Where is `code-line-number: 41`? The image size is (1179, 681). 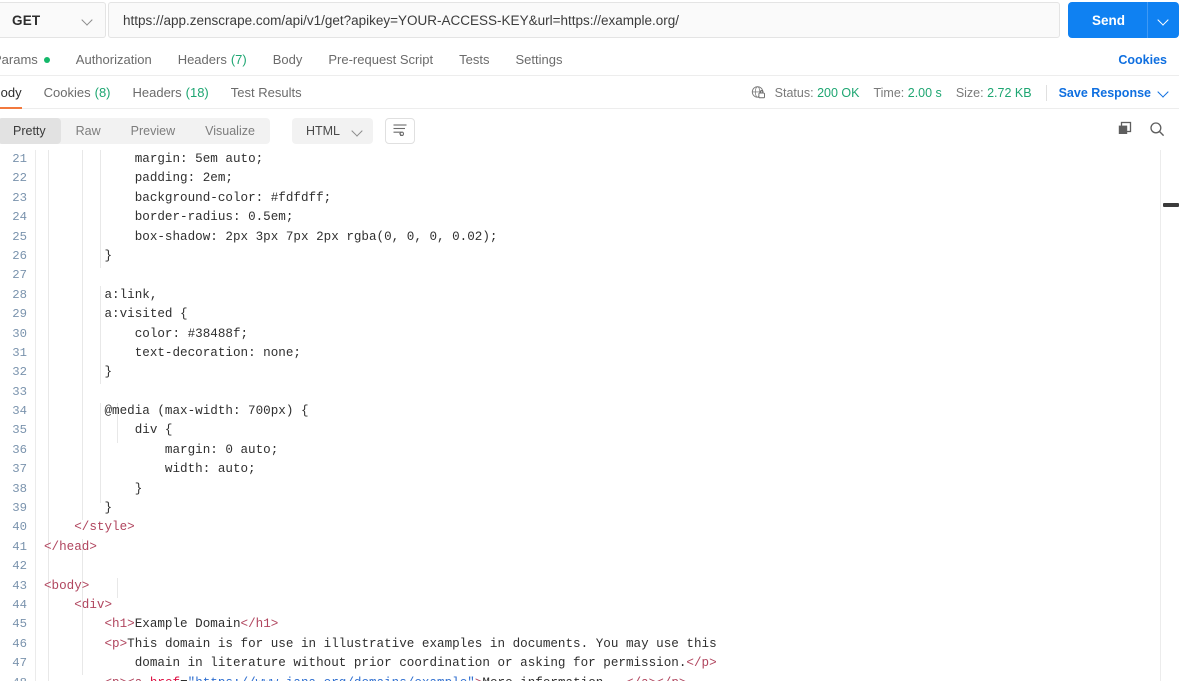 code-line-number: 41 is located at coordinates (19, 546).